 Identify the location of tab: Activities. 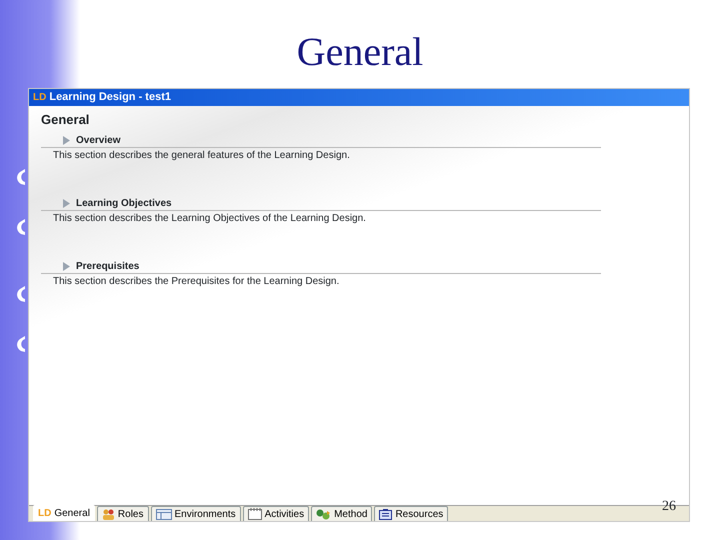
(276, 513).